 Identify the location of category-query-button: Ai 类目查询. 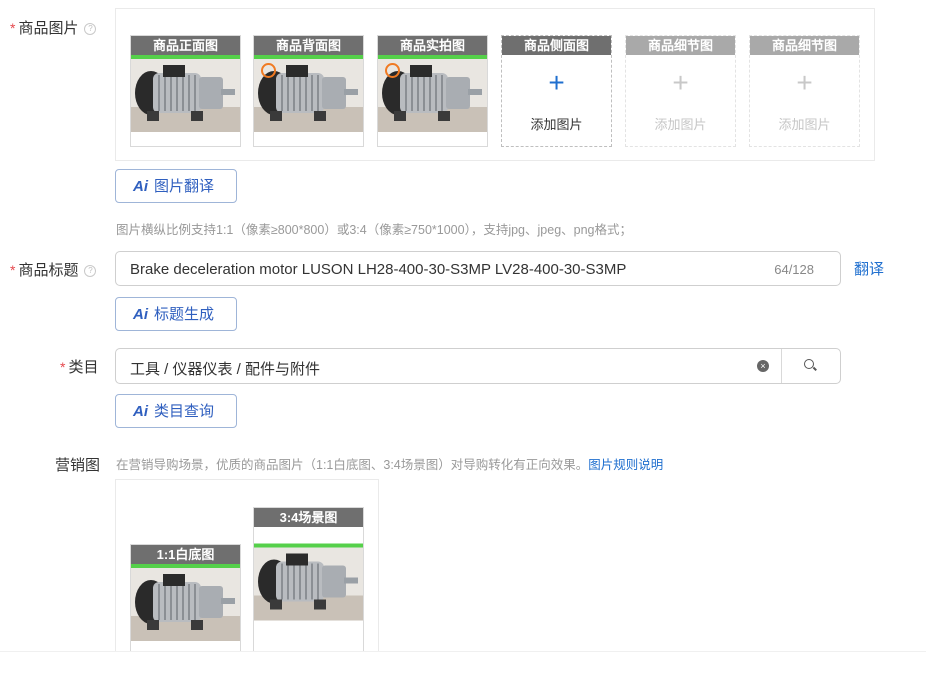
(176, 411).